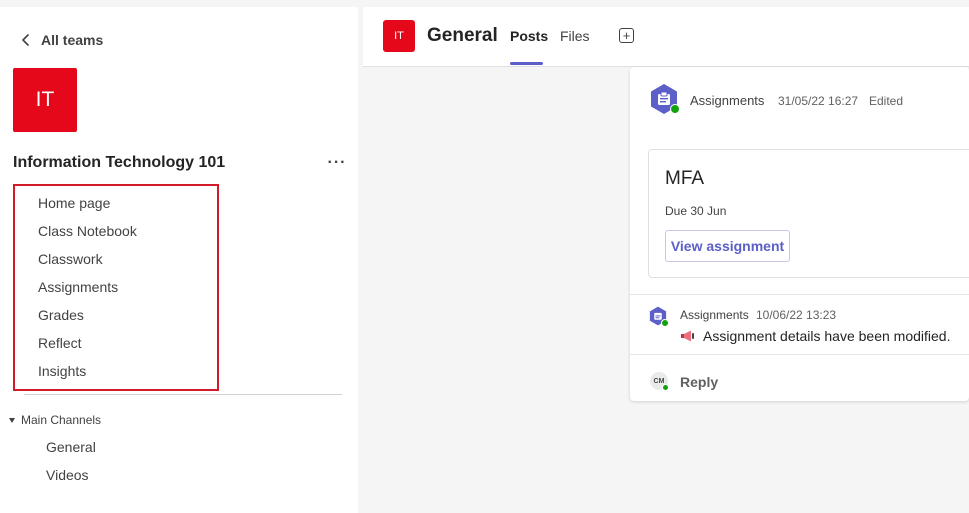  Describe the element at coordinates (529, 36) in the screenshot. I see `tab-posts: Posts` at that location.